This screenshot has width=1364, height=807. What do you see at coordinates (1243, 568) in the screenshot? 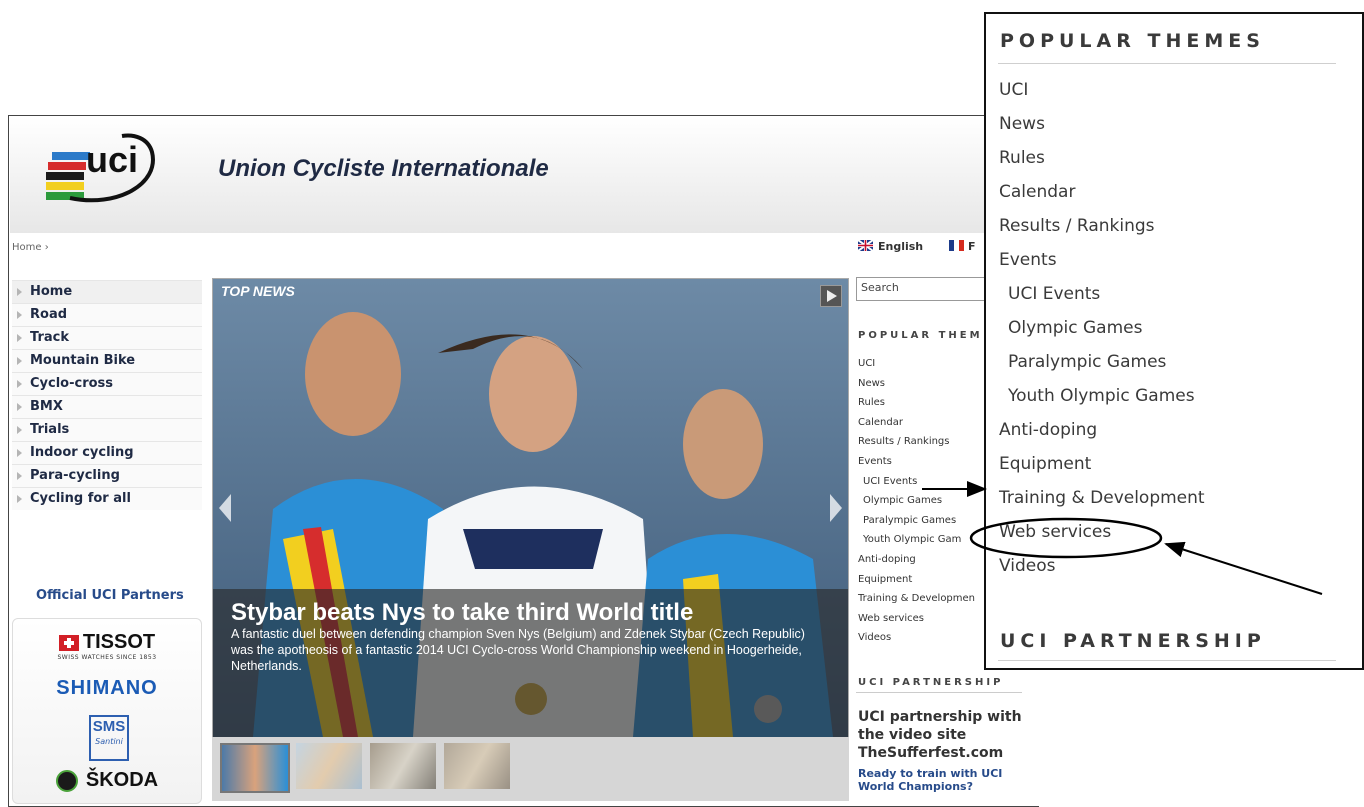
I see `arrow-to-web-services` at bounding box center [1243, 568].